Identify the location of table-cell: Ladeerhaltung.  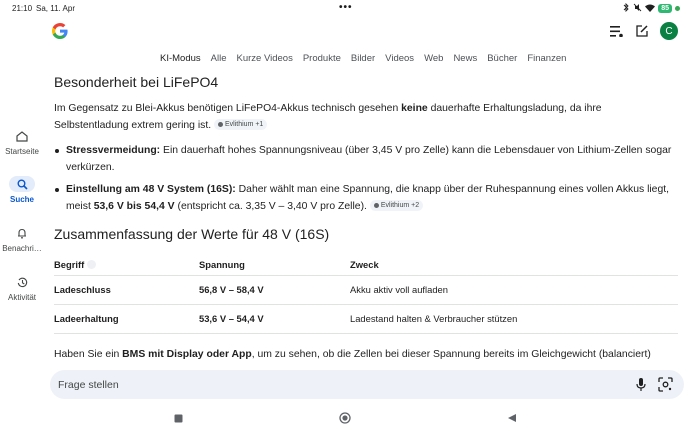
(86, 318).